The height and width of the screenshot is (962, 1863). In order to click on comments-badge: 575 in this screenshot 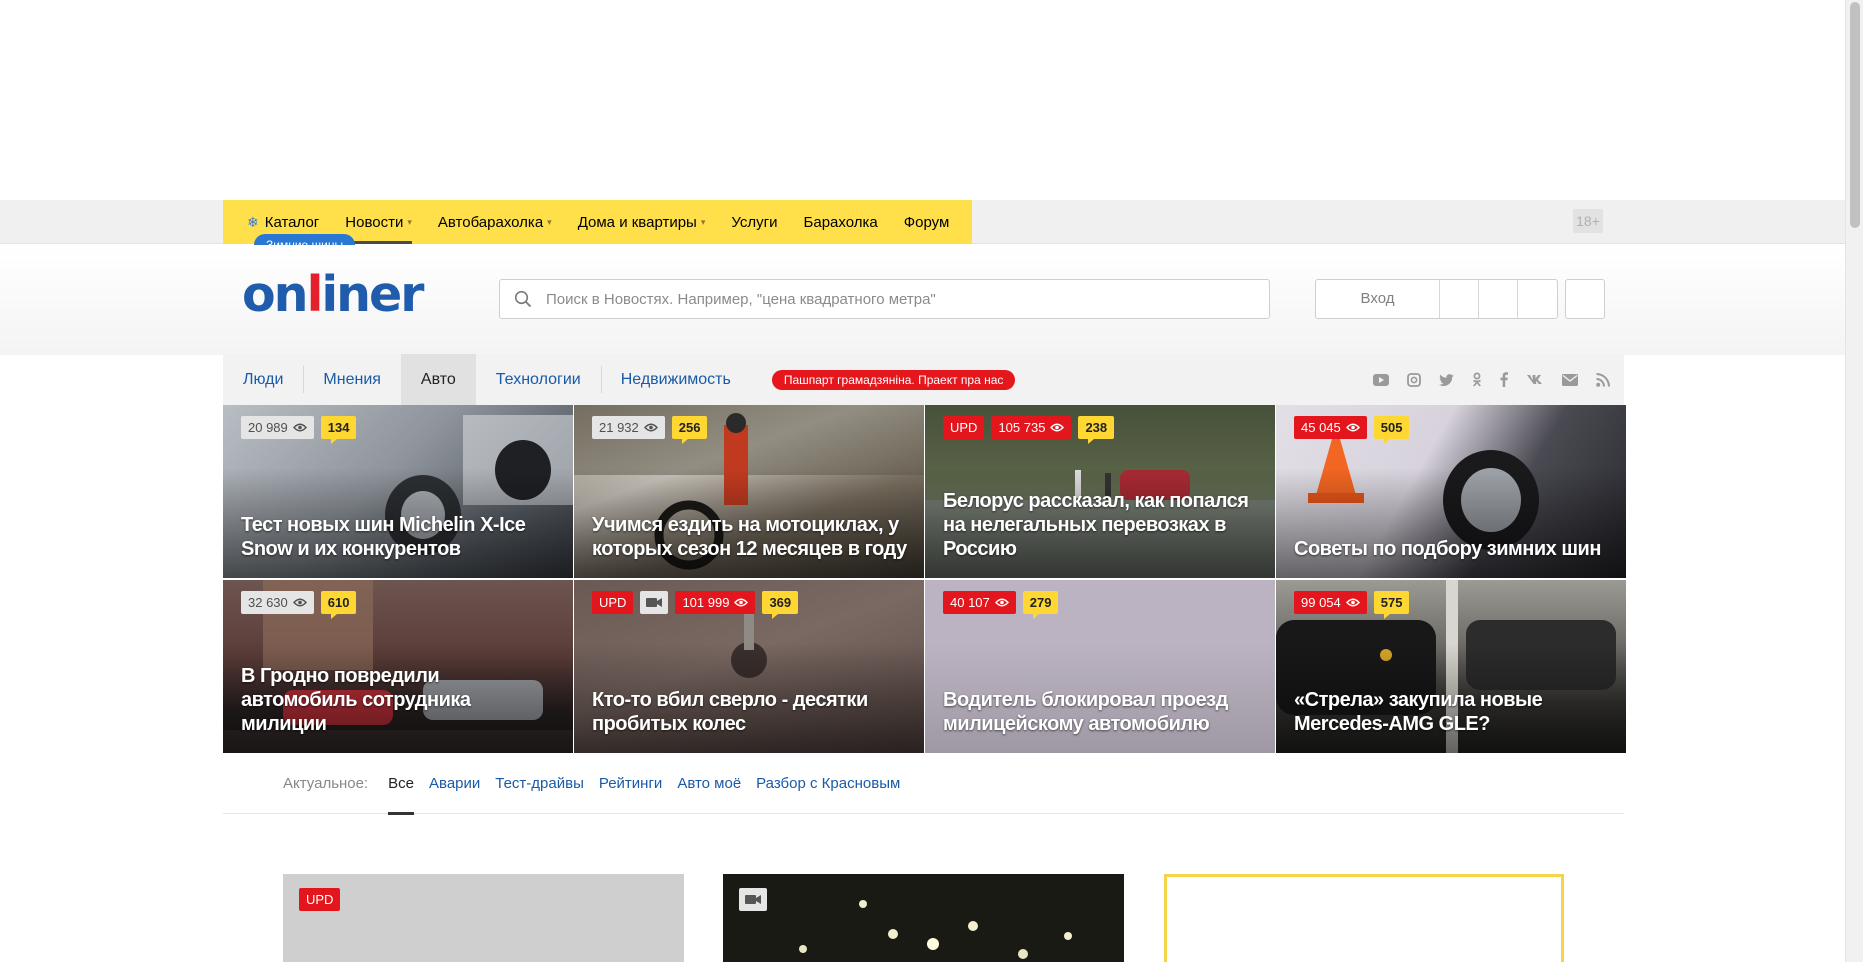, I will do `click(1391, 605)`.